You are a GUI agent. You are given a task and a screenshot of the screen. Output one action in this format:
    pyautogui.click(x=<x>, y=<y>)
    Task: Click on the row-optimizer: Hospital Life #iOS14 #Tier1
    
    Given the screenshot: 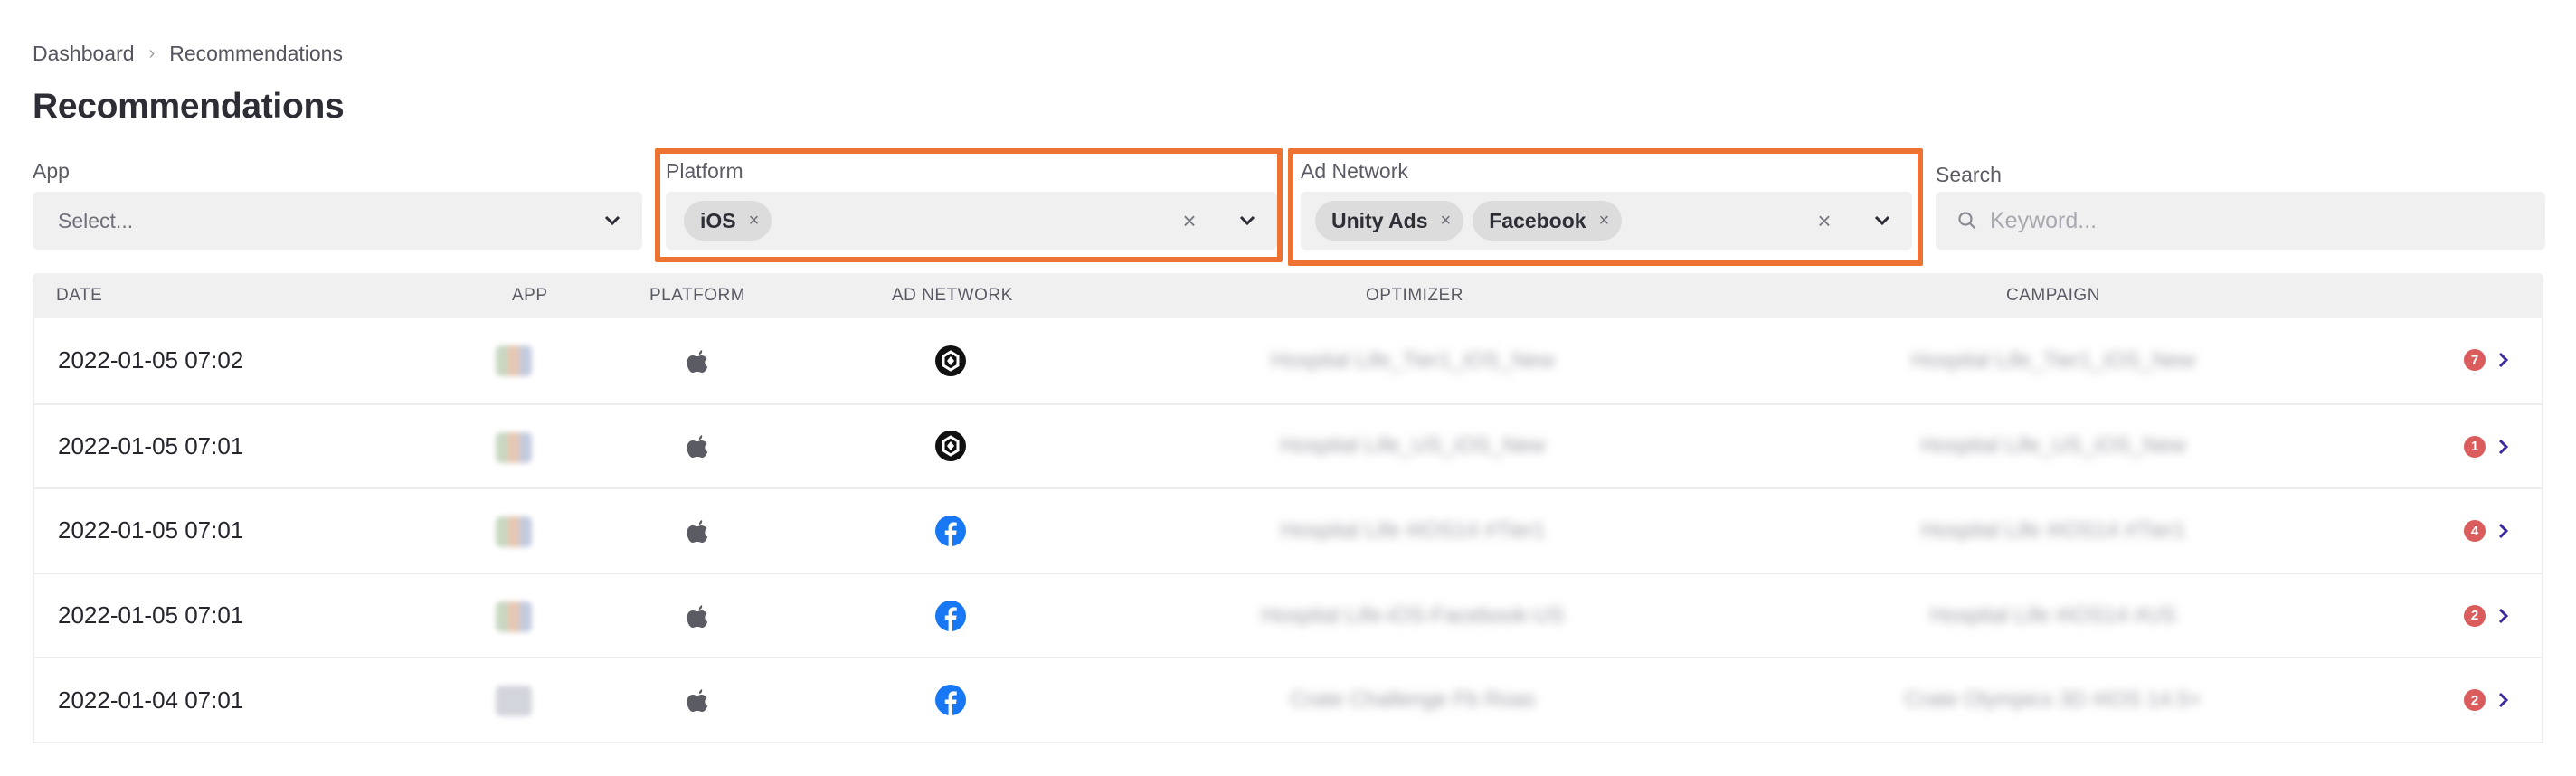 What is the action you would take?
    pyautogui.click(x=1413, y=530)
    